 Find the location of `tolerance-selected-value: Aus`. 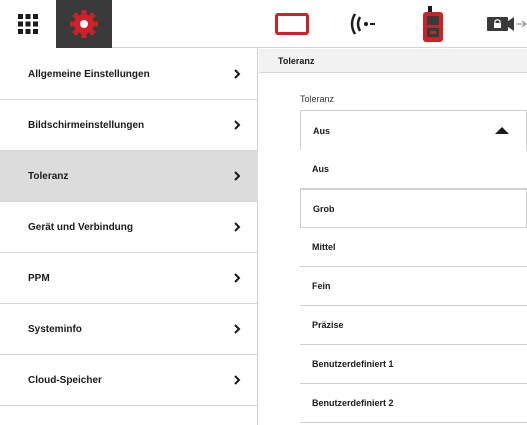

tolerance-selected-value: Aus is located at coordinates (322, 130).